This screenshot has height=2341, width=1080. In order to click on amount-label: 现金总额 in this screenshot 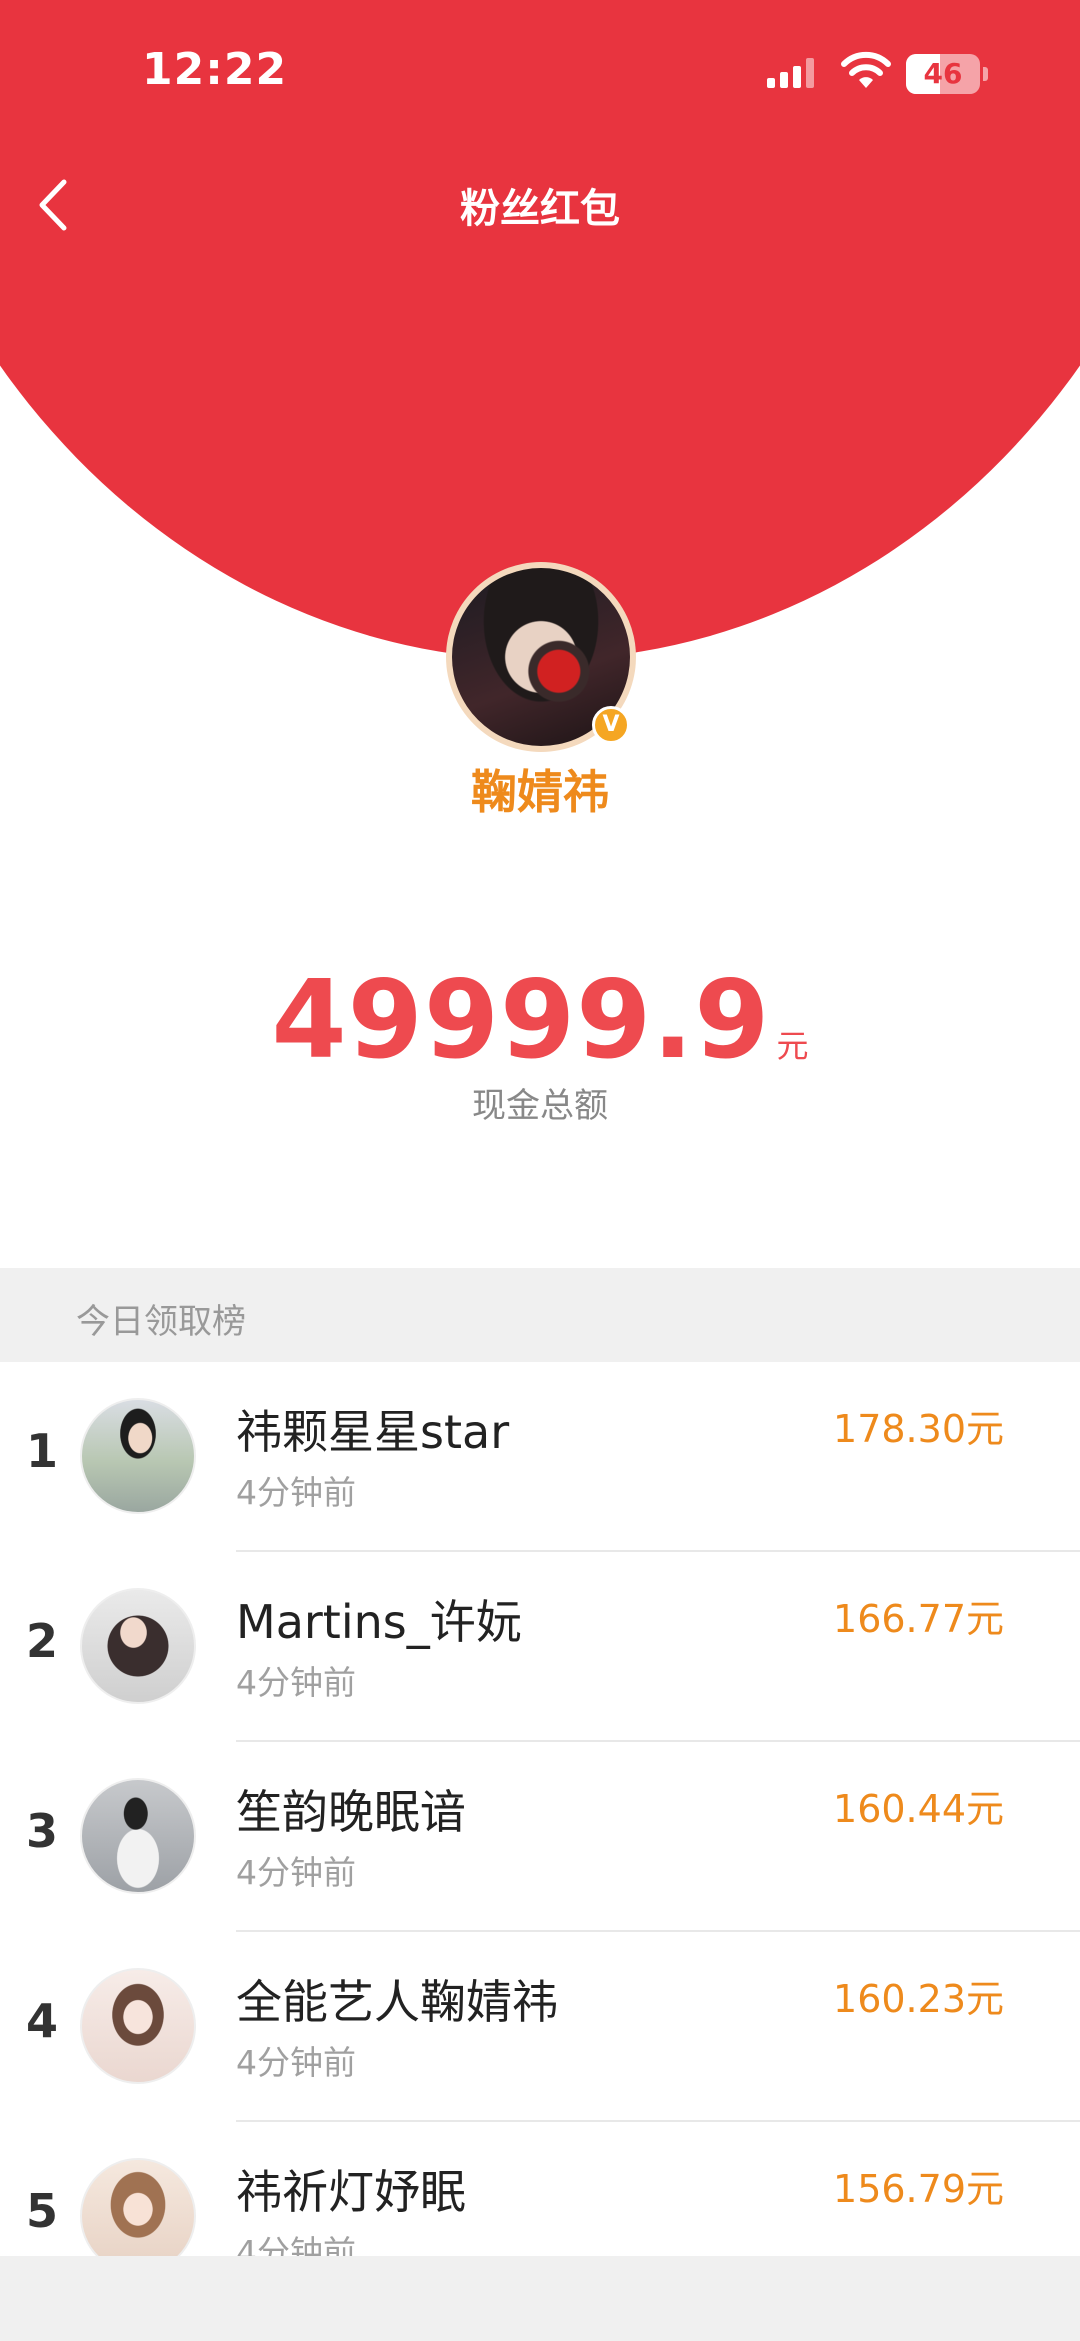, I will do `click(540, 1106)`.